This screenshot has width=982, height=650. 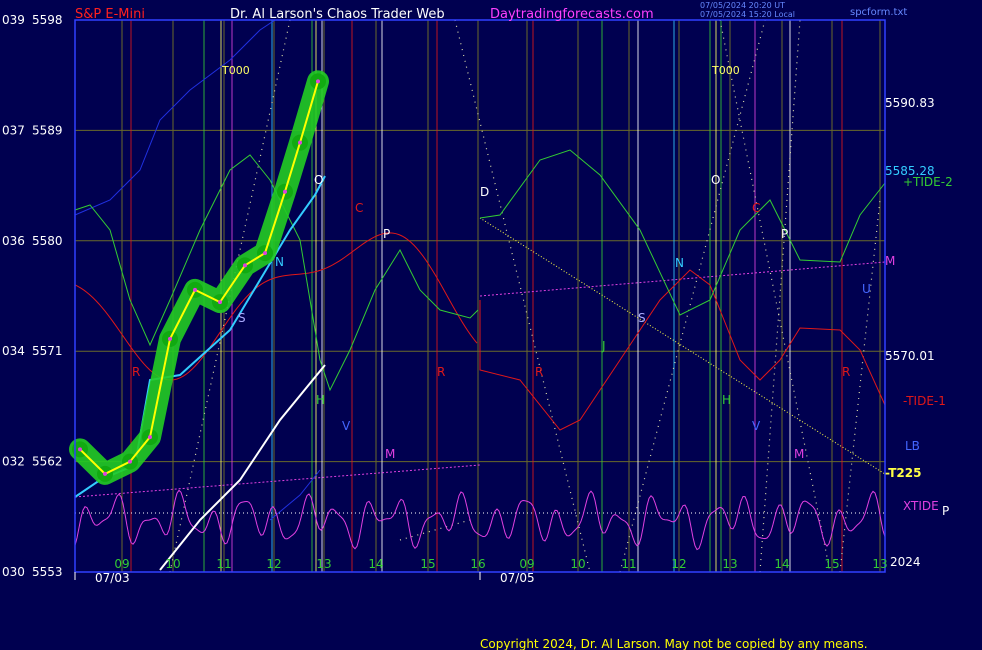 What do you see at coordinates (175, 117) in the screenshot?
I see `blue-curve` at bounding box center [175, 117].